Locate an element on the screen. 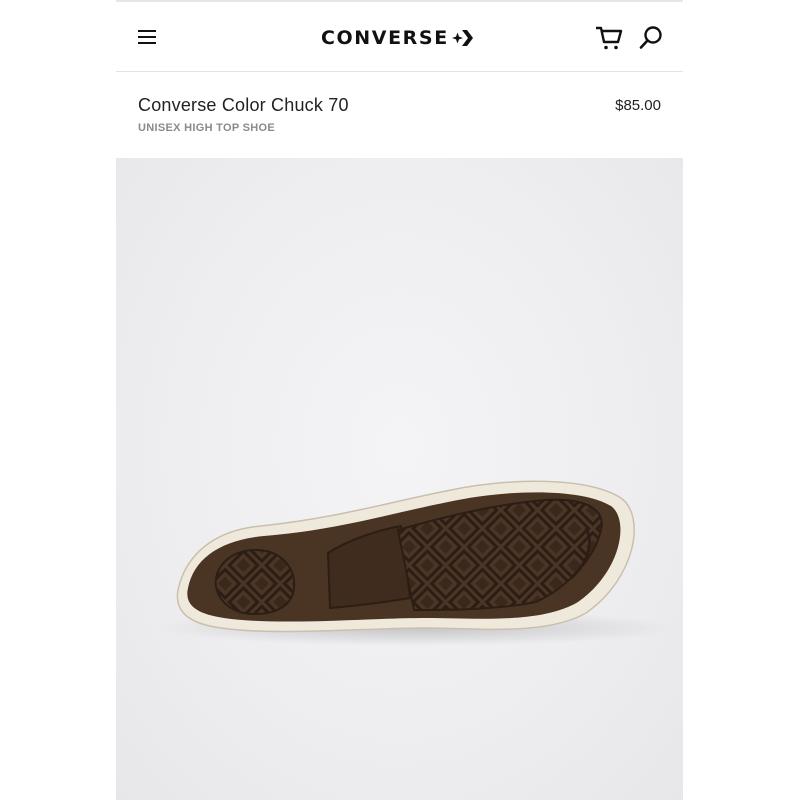  menu-button is located at coordinates (148, 37).